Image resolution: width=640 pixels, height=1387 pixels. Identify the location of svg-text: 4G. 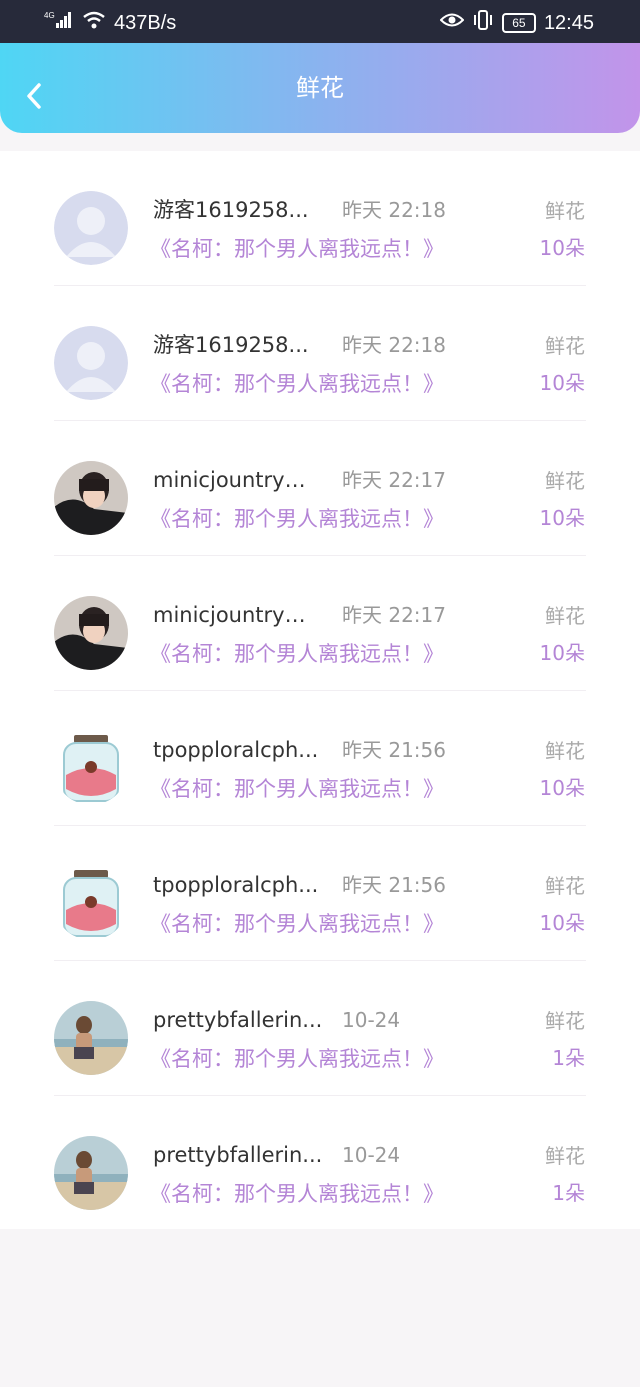
(49, 15).